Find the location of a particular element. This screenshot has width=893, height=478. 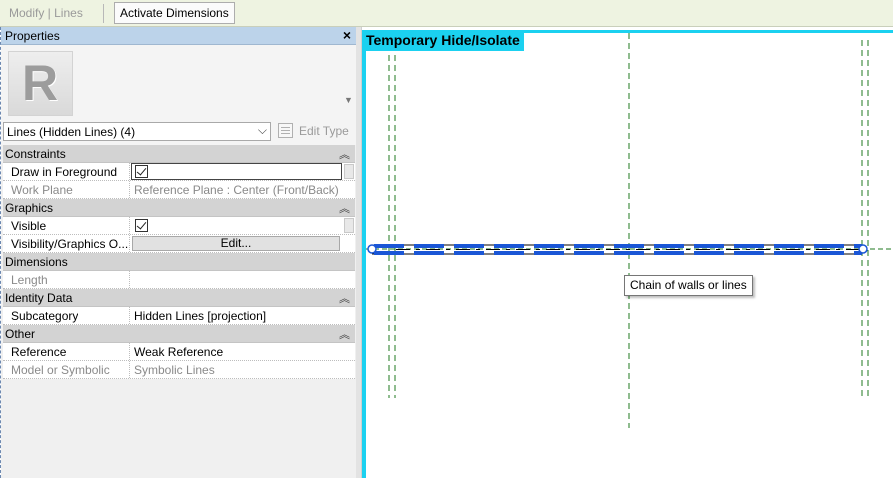

temporary-hide-isolate-label: Temporary Hide/Isolate is located at coordinates (443, 40).